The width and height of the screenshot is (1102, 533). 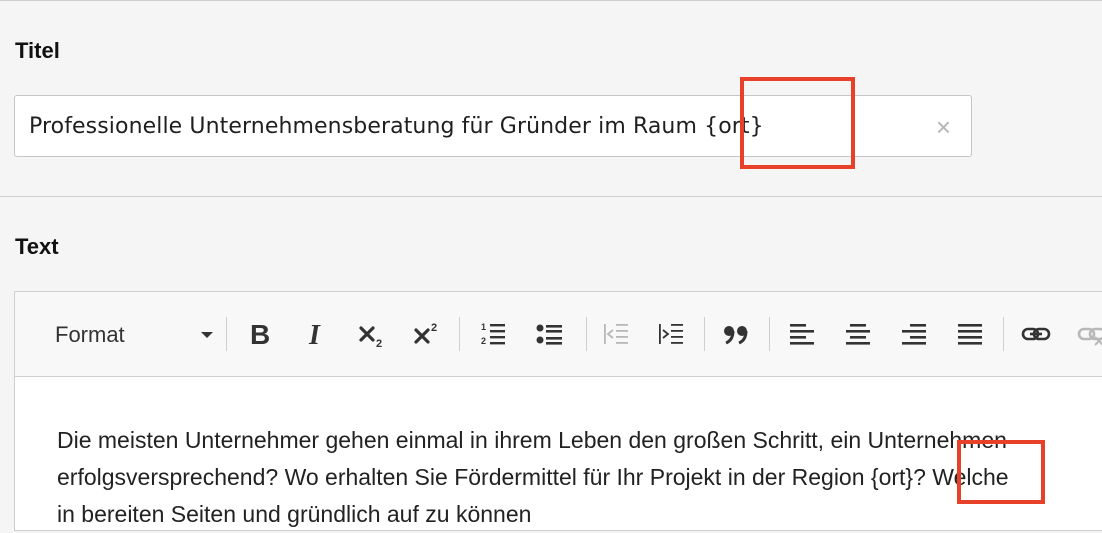 I want to click on indent-icon, so click(x=671, y=334).